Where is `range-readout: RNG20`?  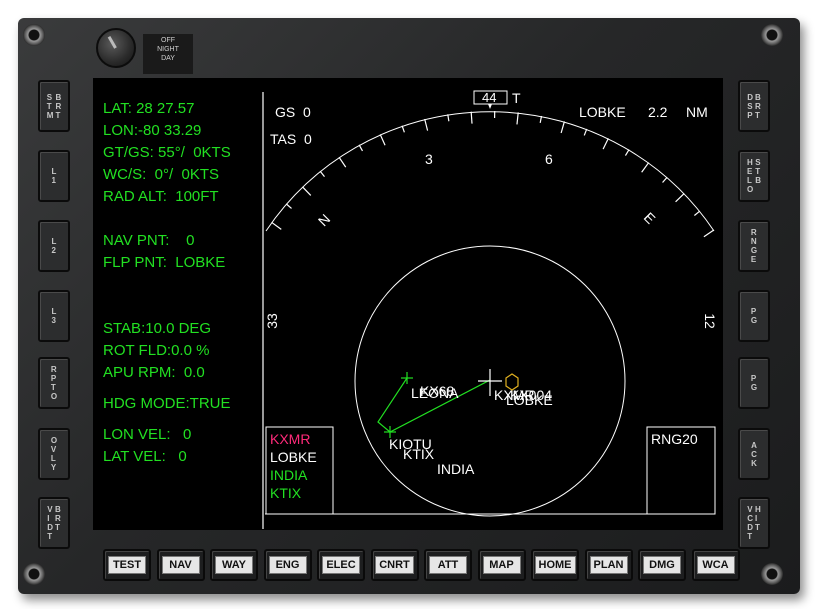
range-readout: RNG20 is located at coordinates (674, 439).